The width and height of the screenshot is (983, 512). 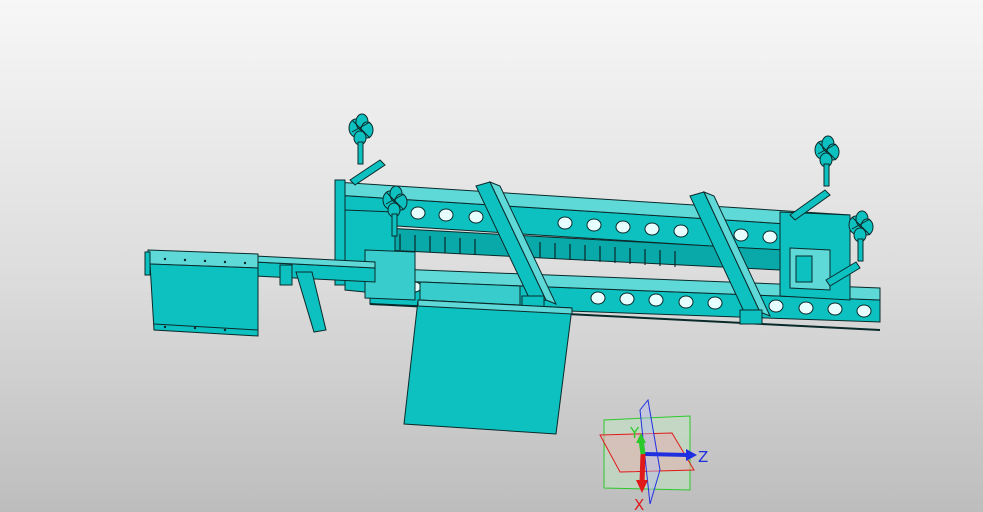 I want to click on y-axis-label: Y, so click(x=634, y=433).